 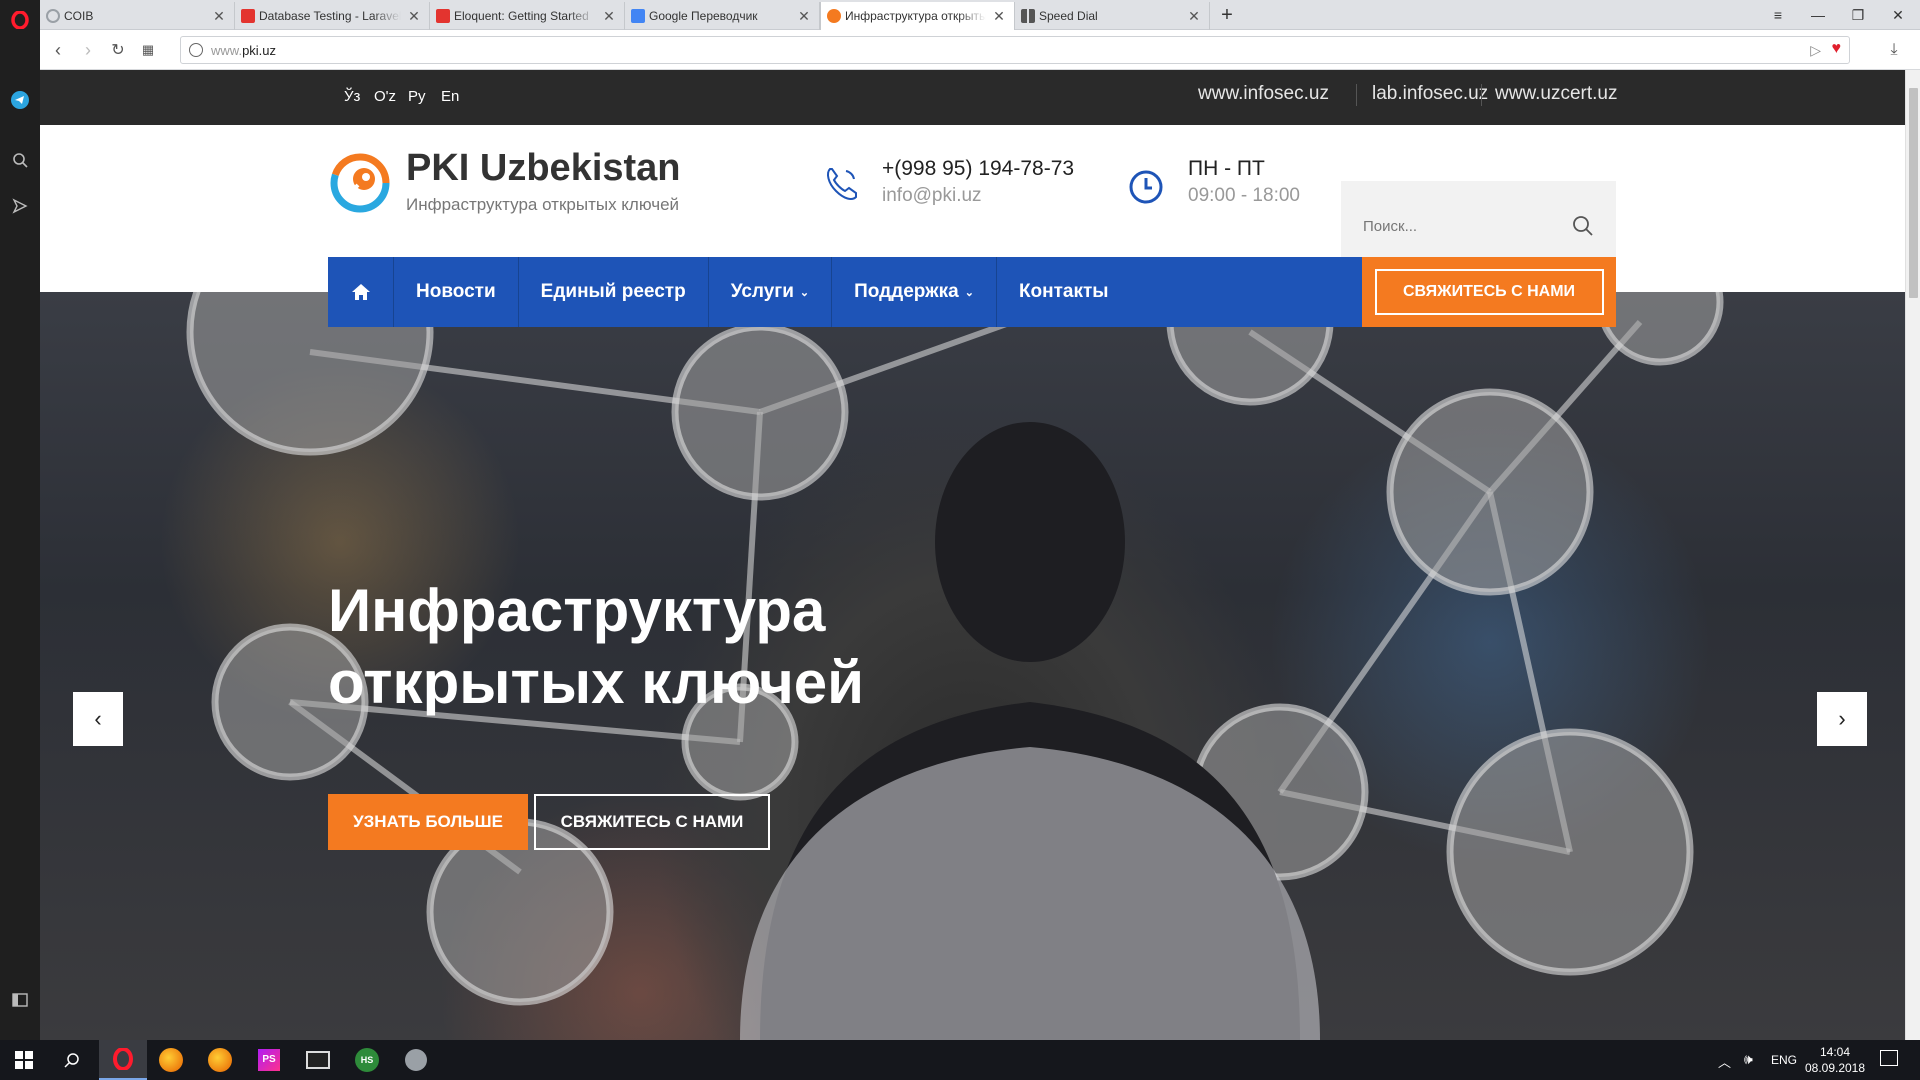 What do you see at coordinates (1724, 1061) in the screenshot?
I see `tray-chevron-up-icon: ︿` at bounding box center [1724, 1061].